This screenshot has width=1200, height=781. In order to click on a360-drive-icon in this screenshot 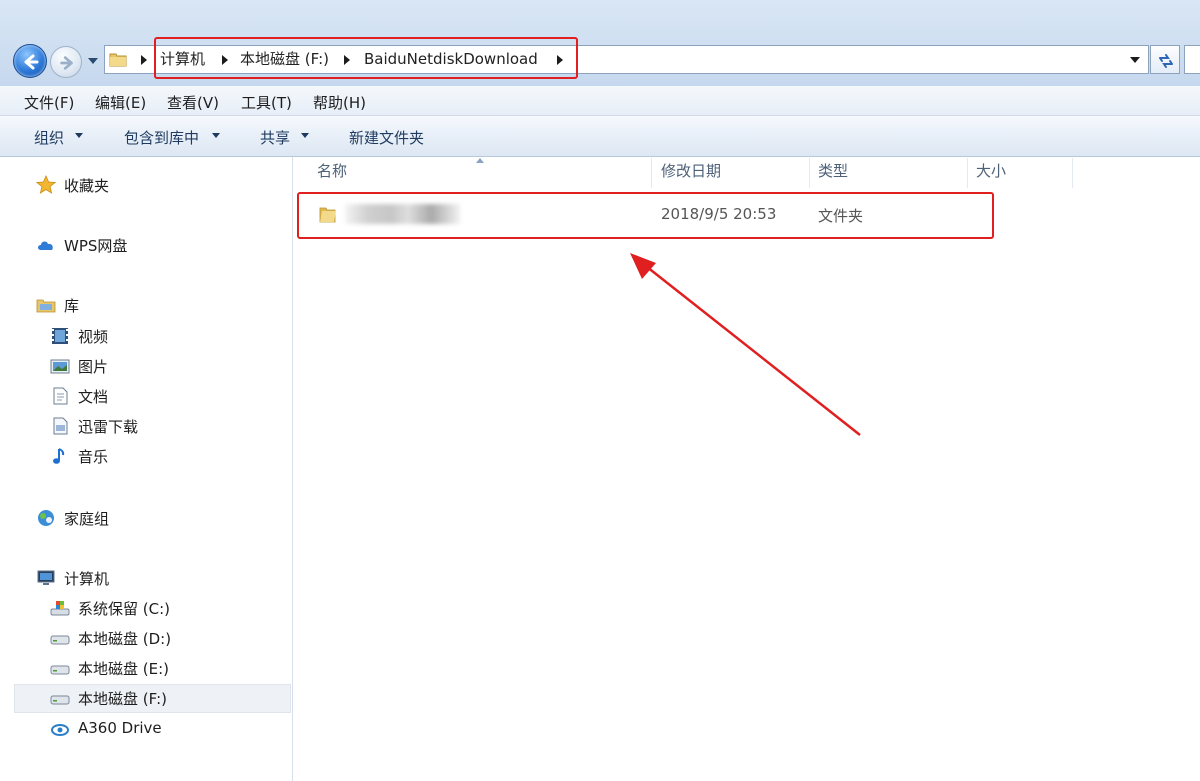, I will do `click(60, 730)`.